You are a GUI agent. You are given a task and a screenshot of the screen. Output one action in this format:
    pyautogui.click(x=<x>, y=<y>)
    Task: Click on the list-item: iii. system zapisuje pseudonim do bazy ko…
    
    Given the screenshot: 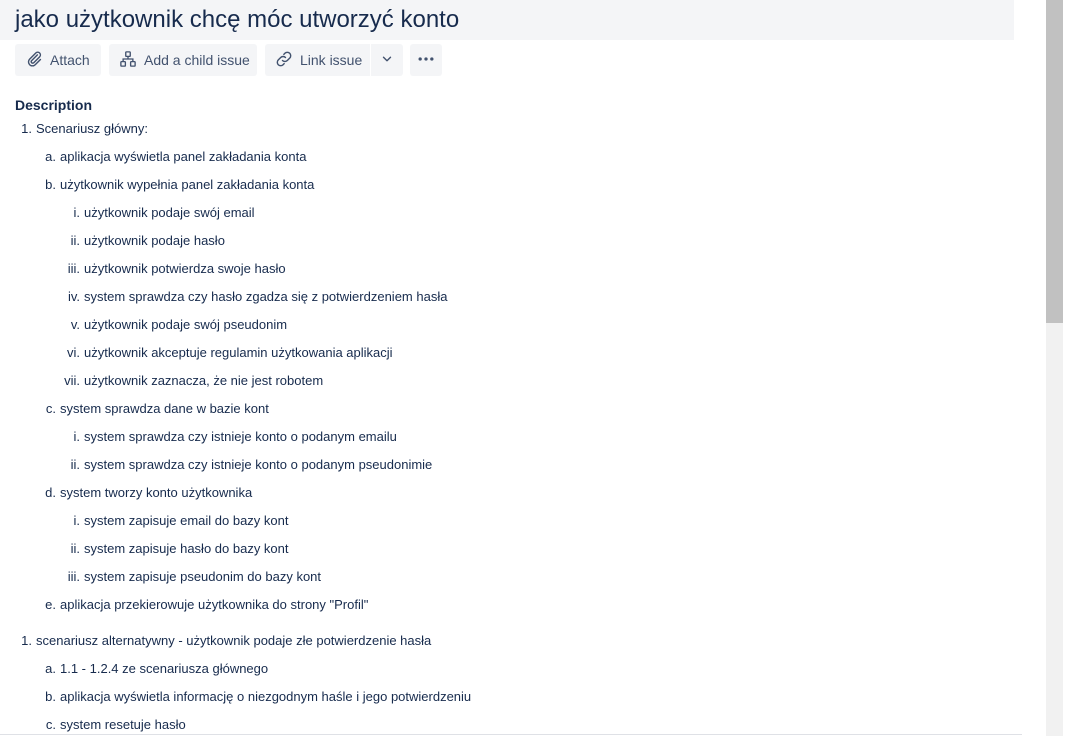 What is the action you would take?
    pyautogui.click(x=188, y=577)
    